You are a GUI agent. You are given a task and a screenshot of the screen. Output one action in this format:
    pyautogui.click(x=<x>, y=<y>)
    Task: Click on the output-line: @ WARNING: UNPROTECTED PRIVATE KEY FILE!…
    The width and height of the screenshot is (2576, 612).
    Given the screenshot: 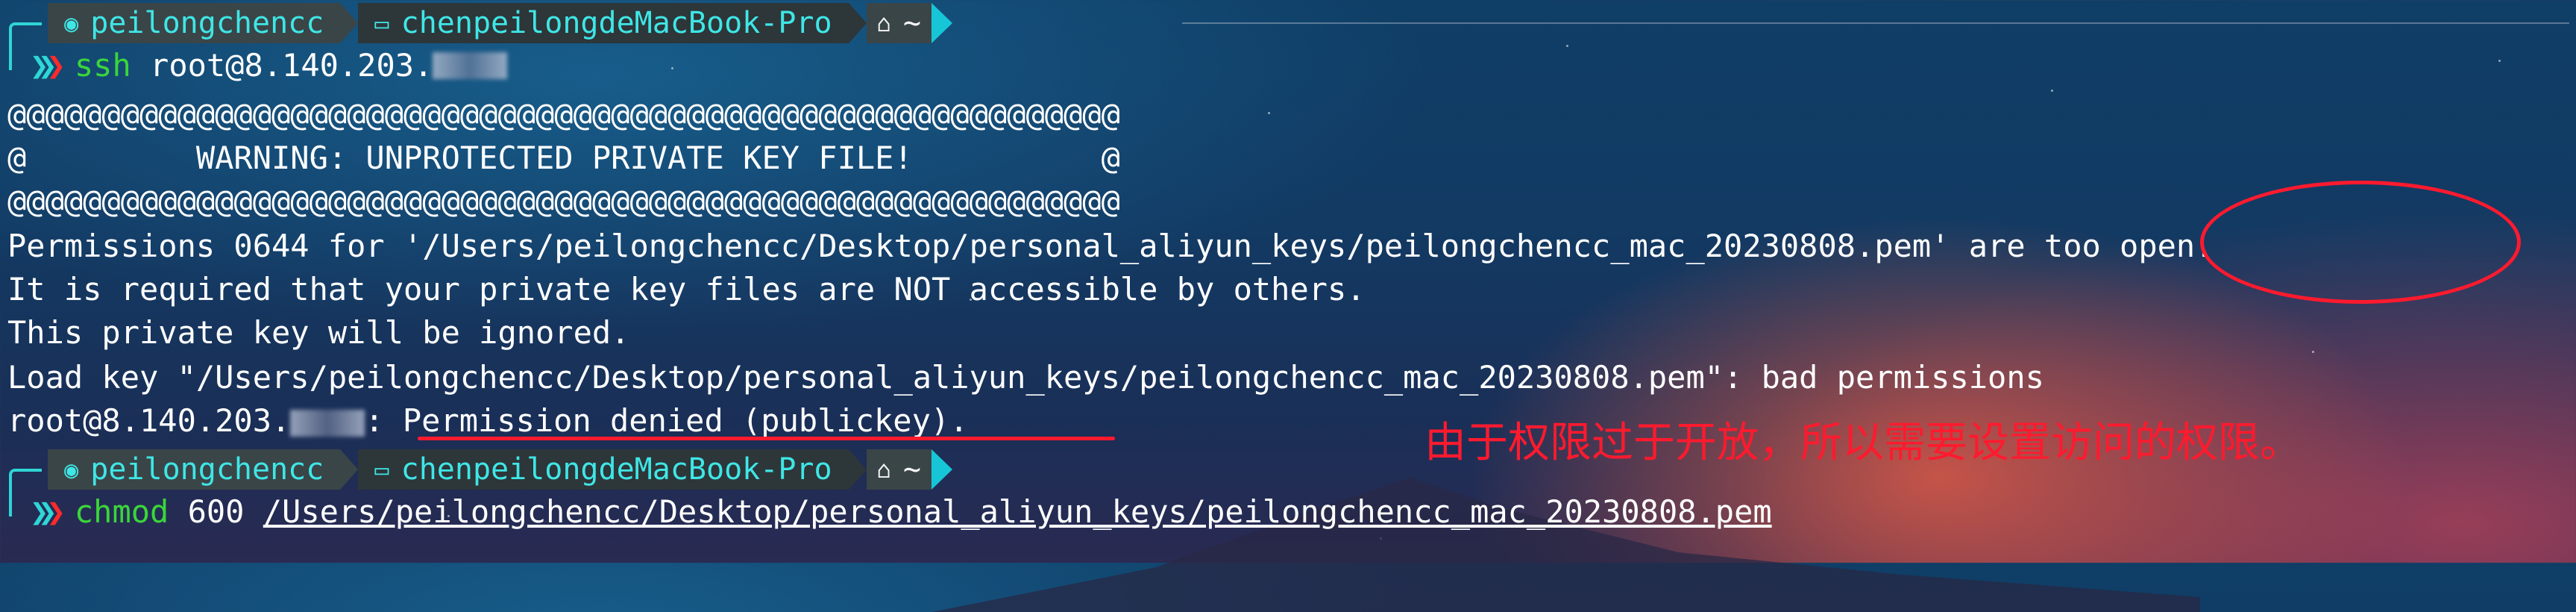 What is the action you would take?
    pyautogui.click(x=564, y=158)
    